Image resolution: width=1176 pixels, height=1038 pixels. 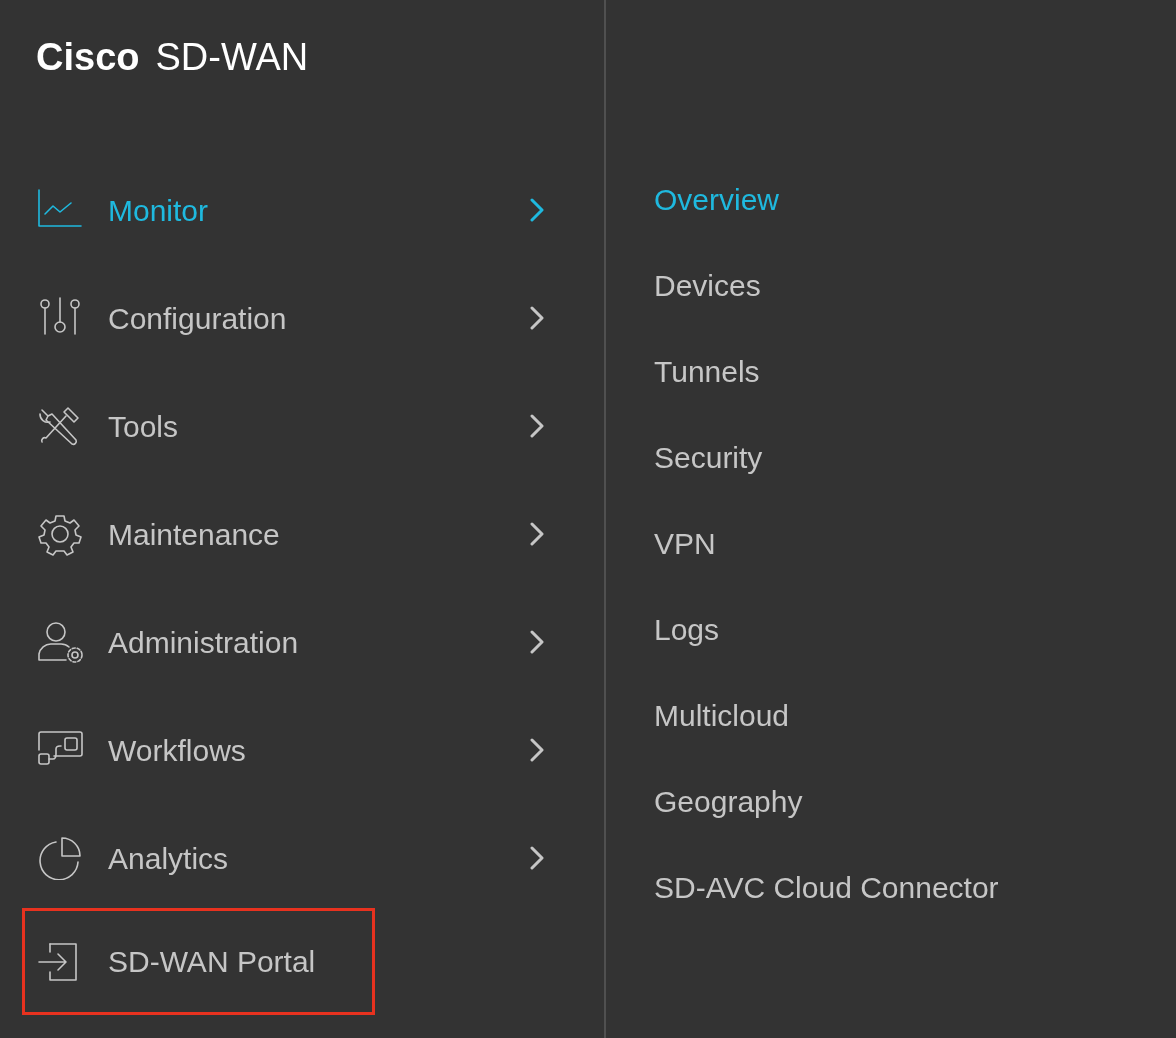 What do you see at coordinates (319, 210) in the screenshot?
I see `menu-item-label: Monitor` at bounding box center [319, 210].